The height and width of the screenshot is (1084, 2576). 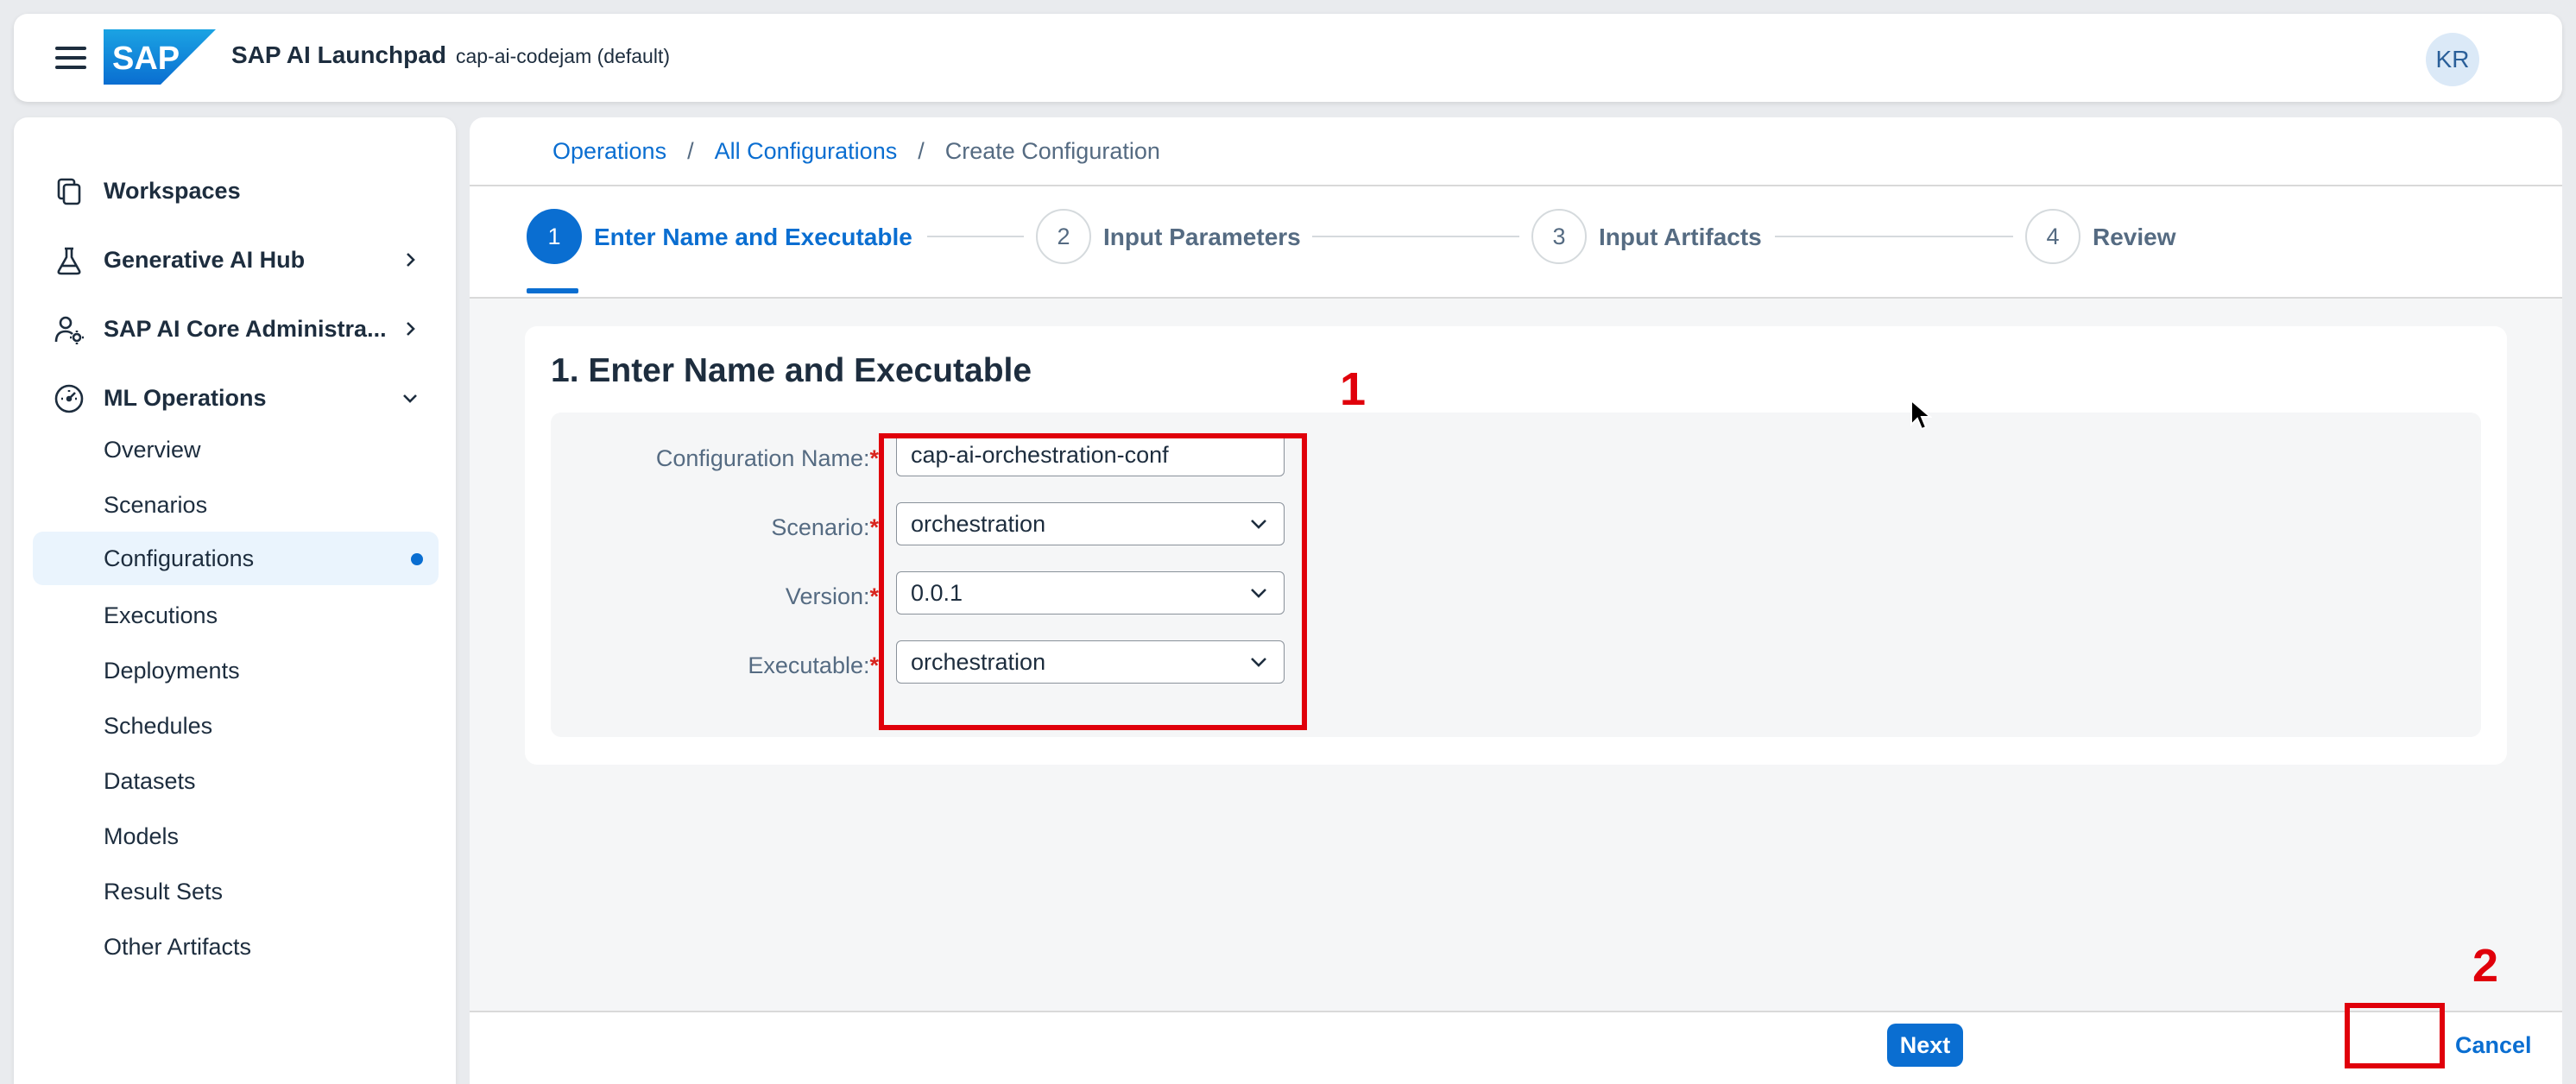 What do you see at coordinates (1680, 237) in the screenshot?
I see `step-label: Input Artifacts` at bounding box center [1680, 237].